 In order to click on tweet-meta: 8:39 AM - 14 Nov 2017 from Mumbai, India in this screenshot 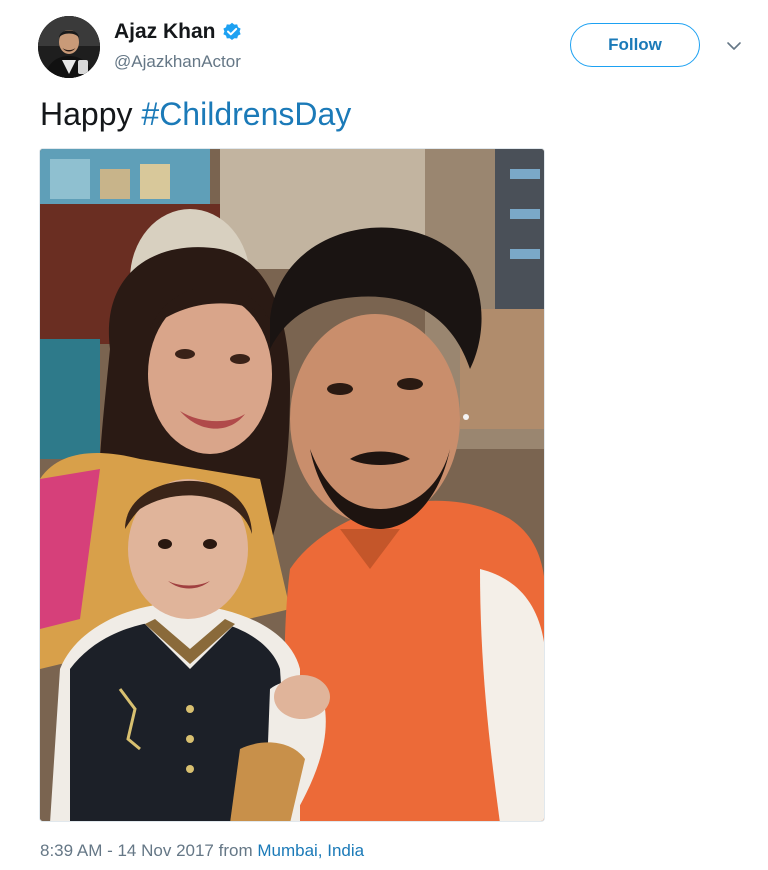, I will do `click(202, 851)`.